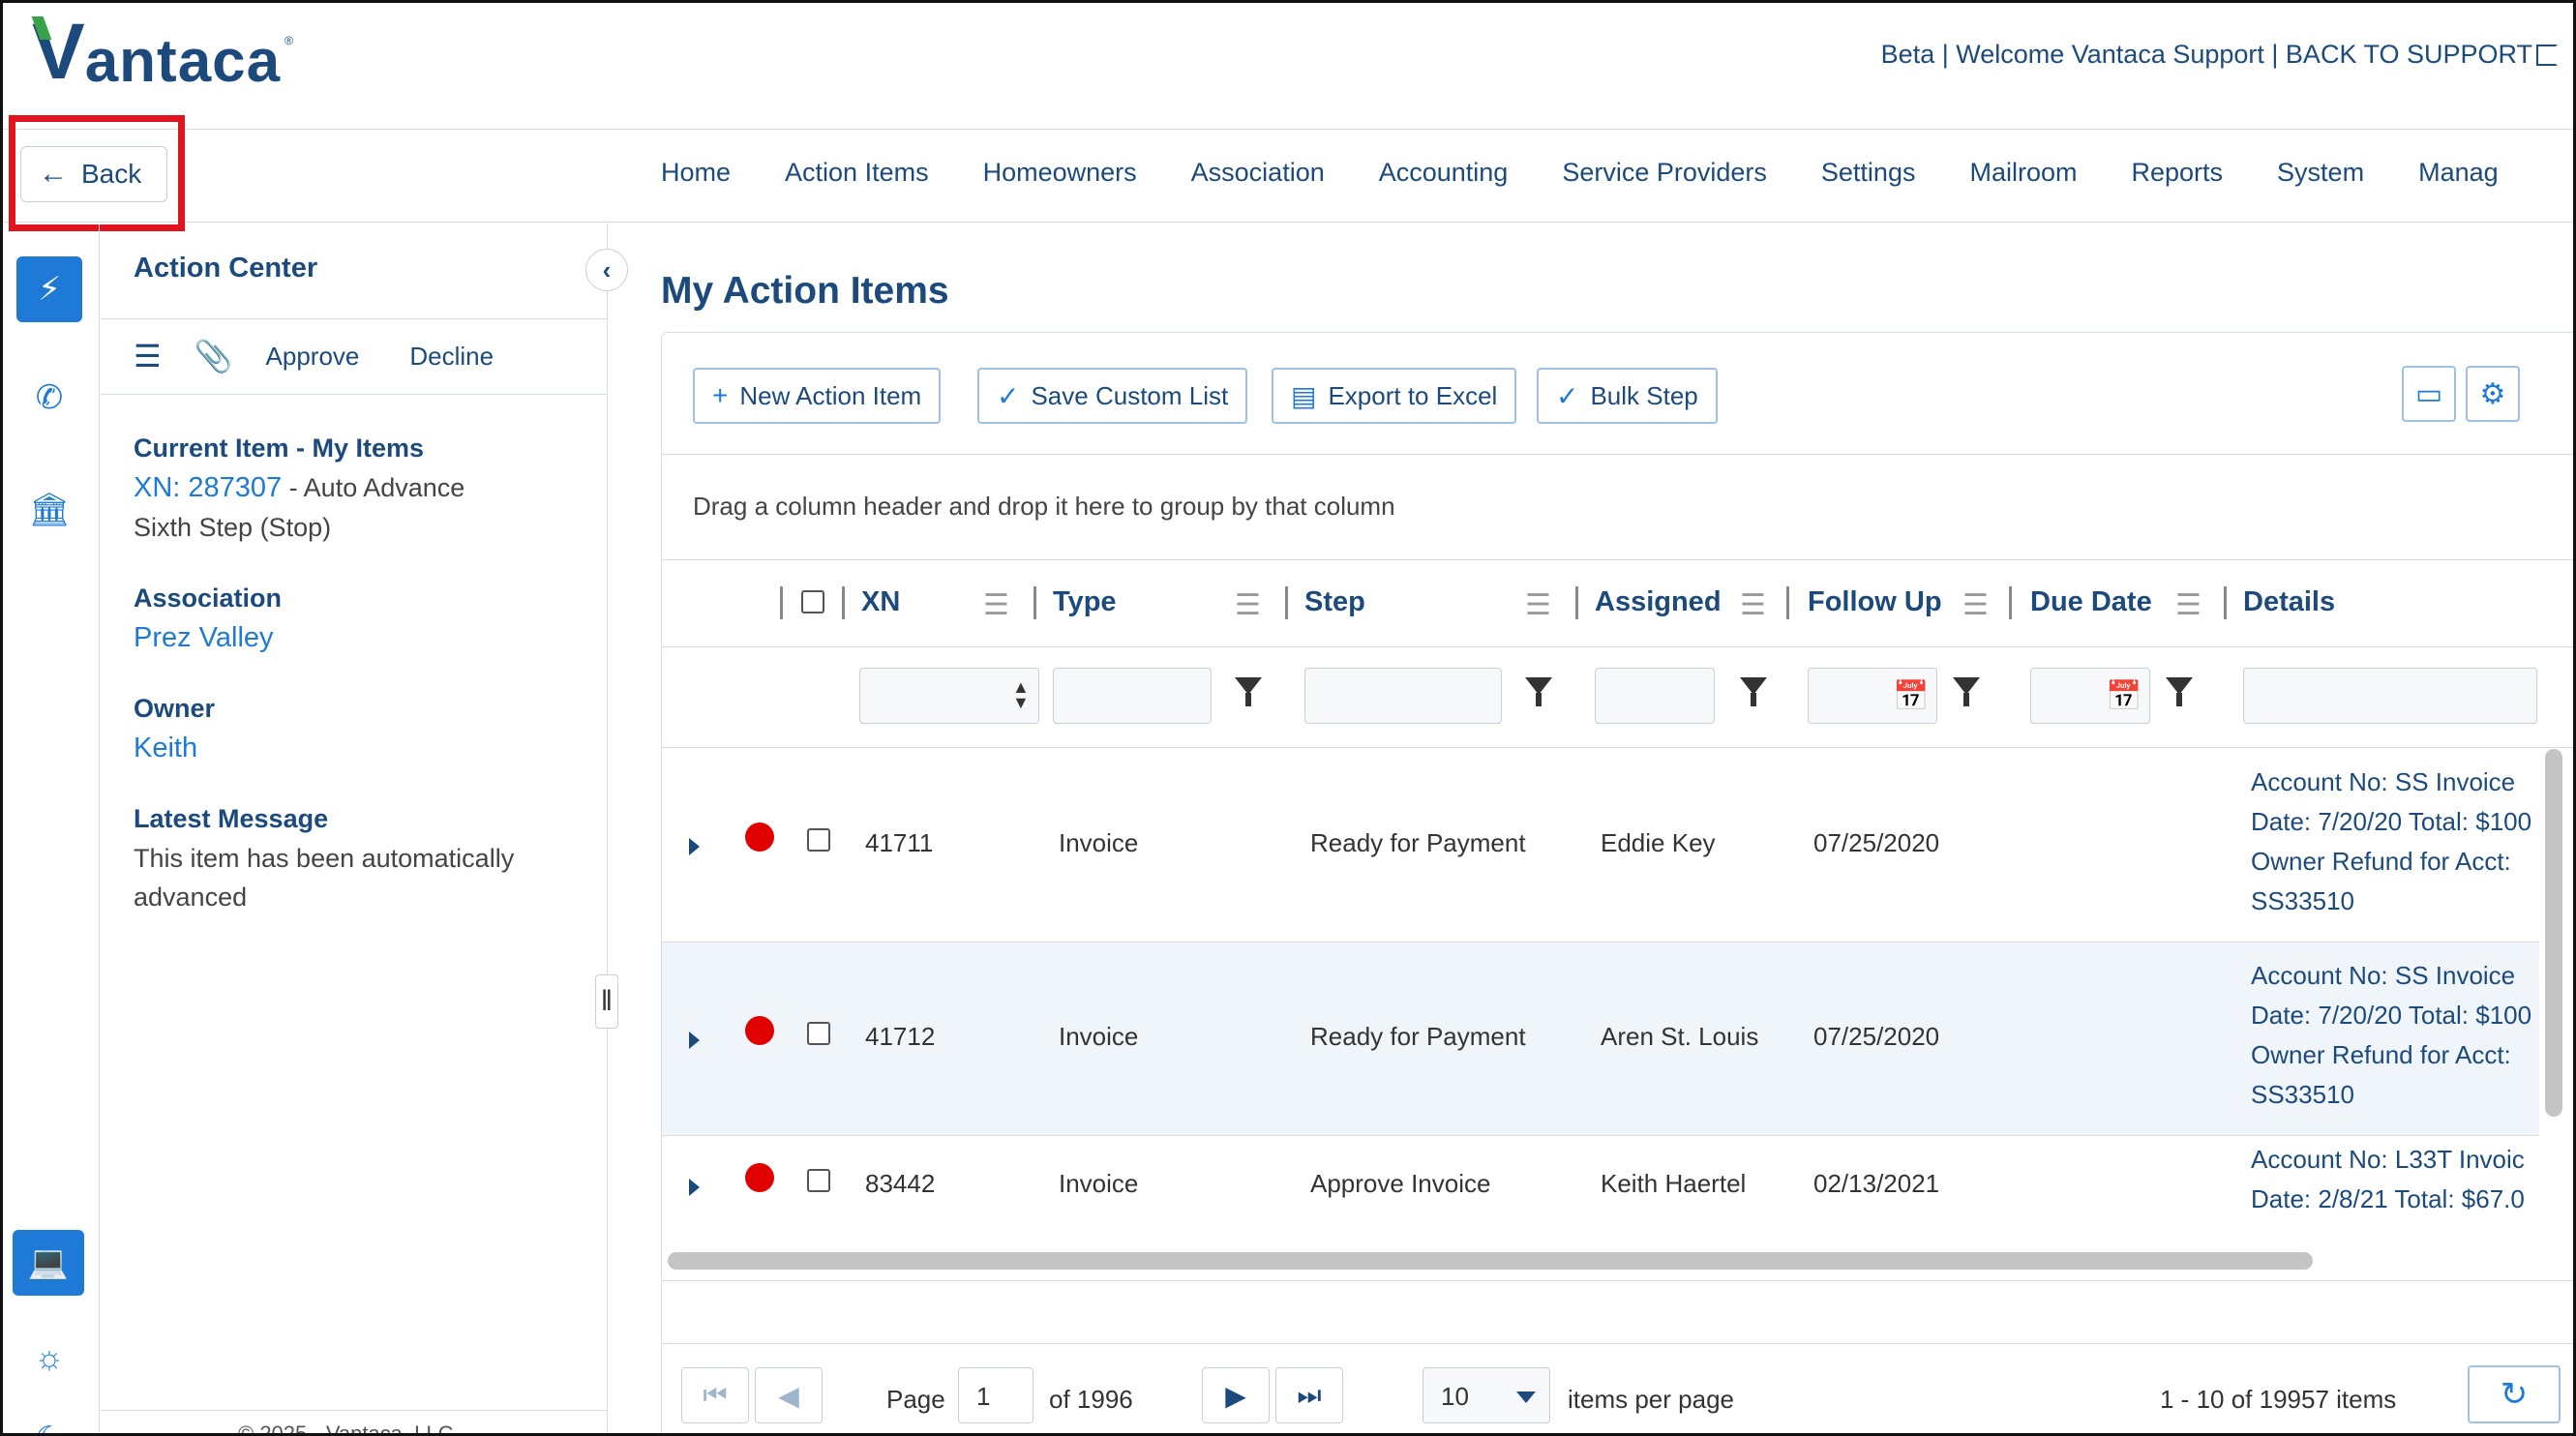 This screenshot has width=2576, height=1436. Describe the element at coordinates (1085, 602) in the screenshot. I see `column-header-type: Type` at that location.